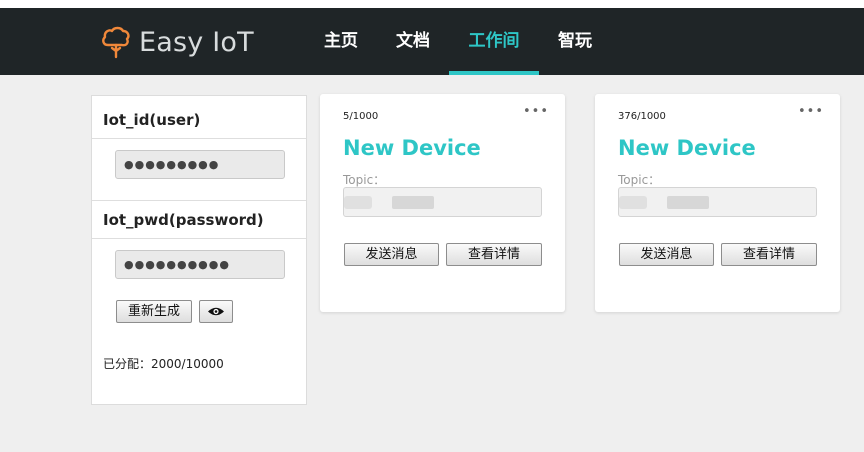  What do you see at coordinates (413, 41) in the screenshot?
I see `nav-docs: 文档` at bounding box center [413, 41].